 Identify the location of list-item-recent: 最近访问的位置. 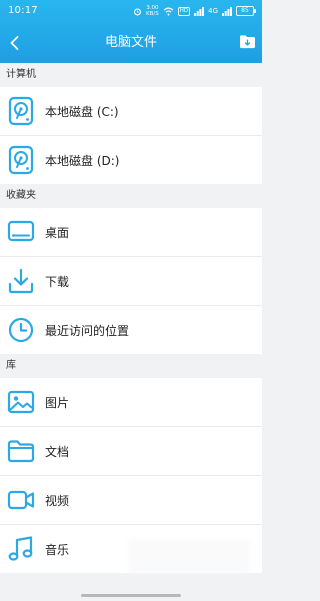
(131, 330).